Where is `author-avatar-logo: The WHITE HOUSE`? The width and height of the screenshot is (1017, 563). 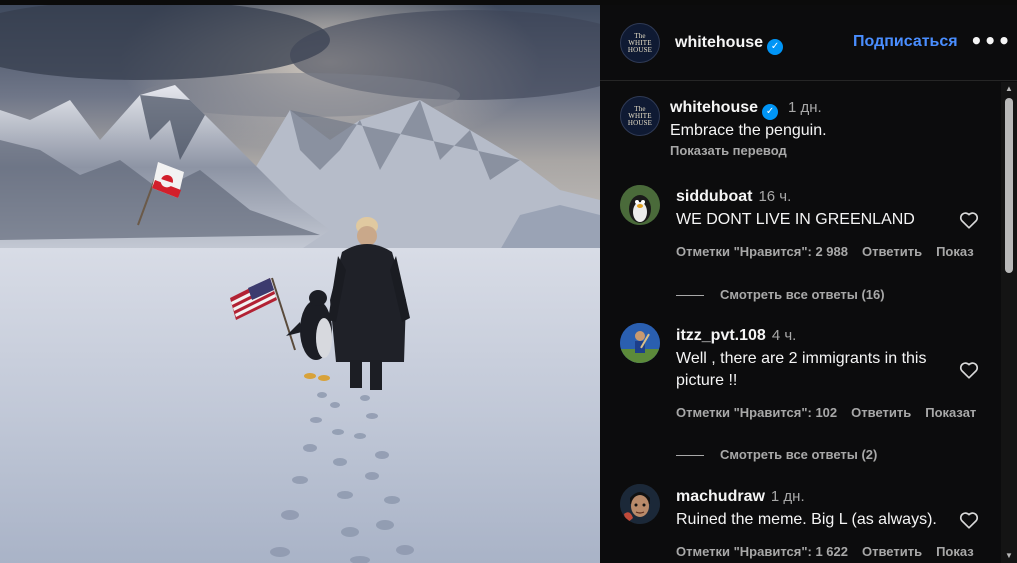 author-avatar-logo: The WHITE HOUSE is located at coordinates (640, 42).